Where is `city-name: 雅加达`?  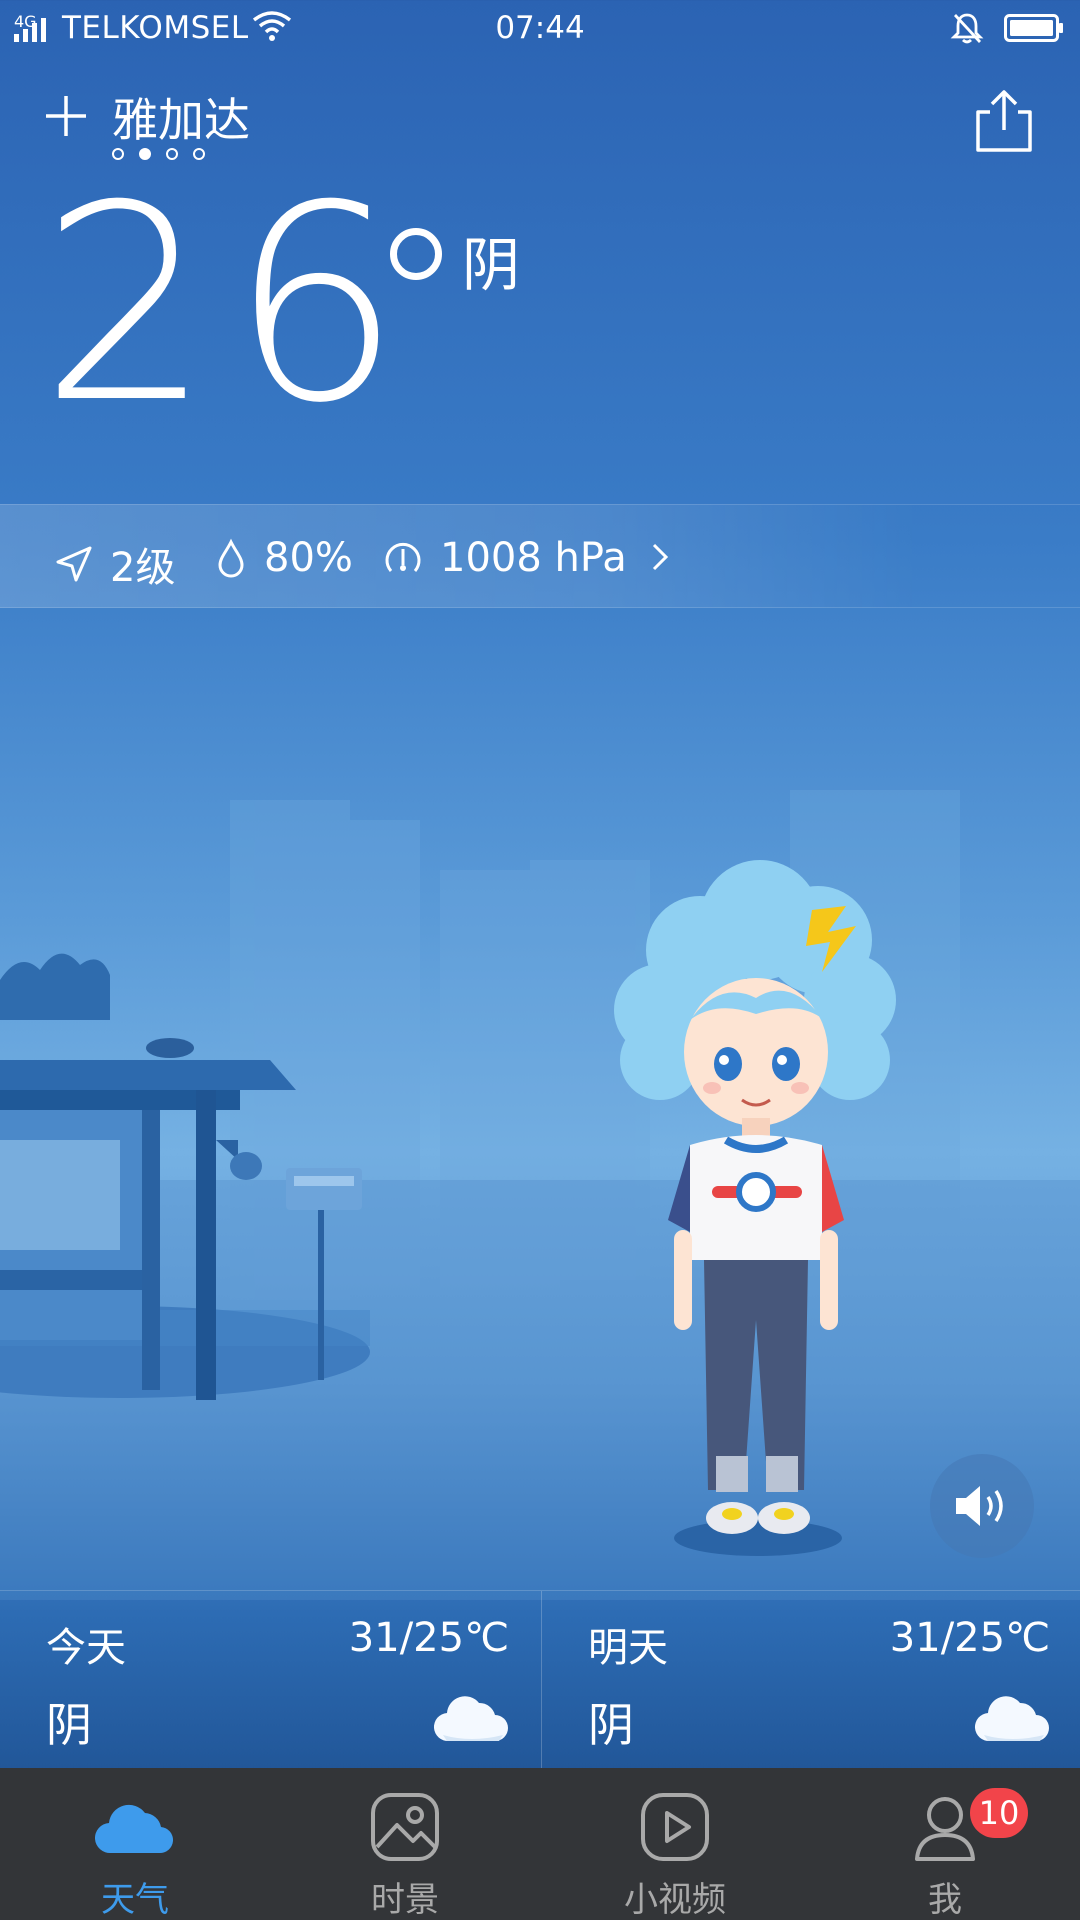
city-name: 雅加达 is located at coordinates (181, 117).